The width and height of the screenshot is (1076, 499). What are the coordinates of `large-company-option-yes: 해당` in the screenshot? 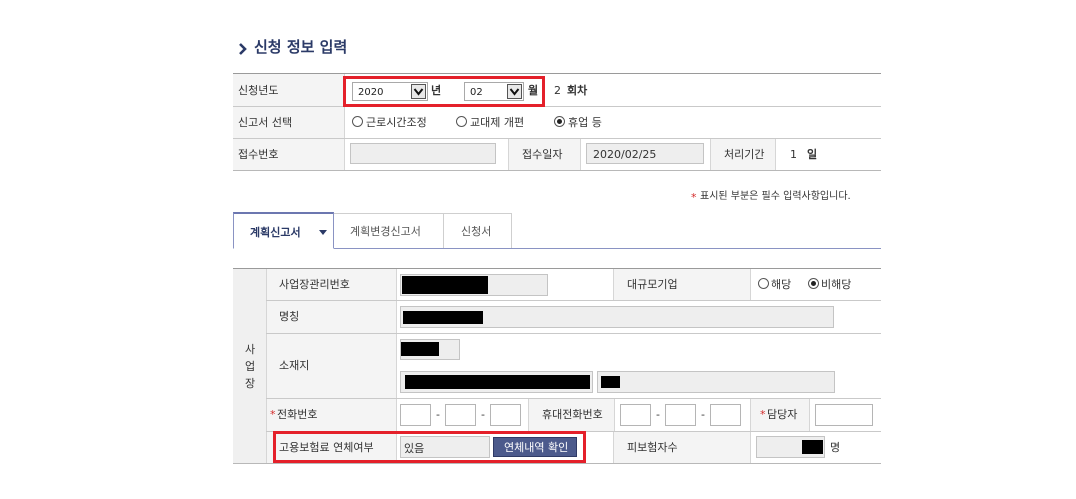 It's located at (781, 284).